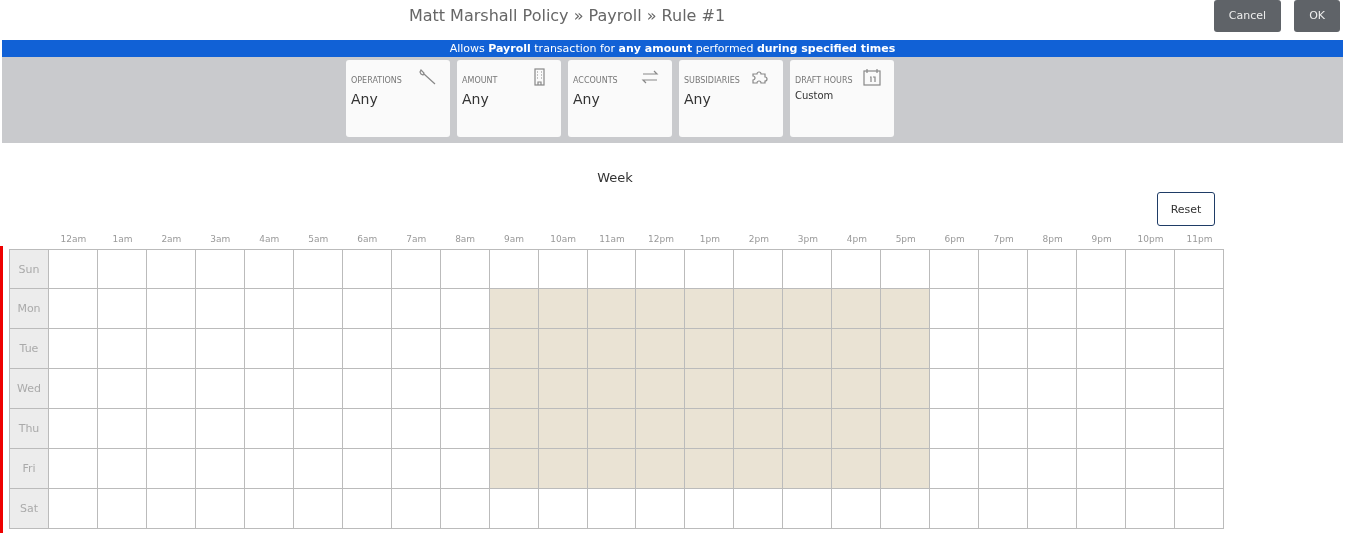 The image size is (1345, 533). What do you see at coordinates (398, 98) in the screenshot?
I see `criteria-card: OPERATIONS Any` at bounding box center [398, 98].